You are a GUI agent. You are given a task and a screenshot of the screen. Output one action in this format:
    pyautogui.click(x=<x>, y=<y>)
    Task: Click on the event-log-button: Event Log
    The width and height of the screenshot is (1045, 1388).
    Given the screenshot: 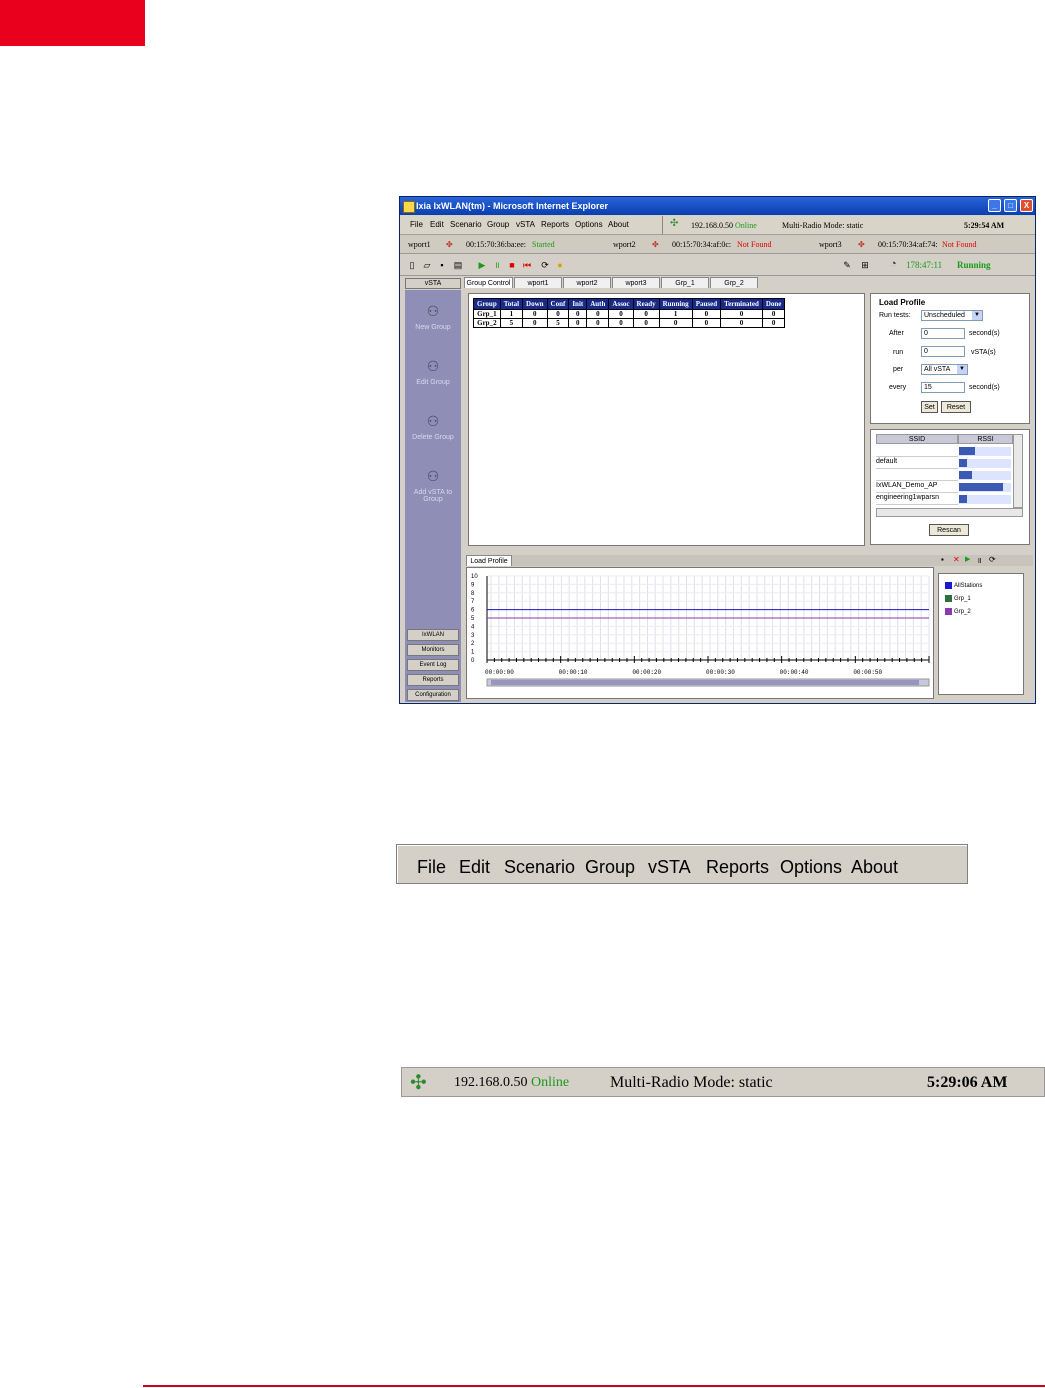 What is the action you would take?
    pyautogui.click(x=433, y=665)
    